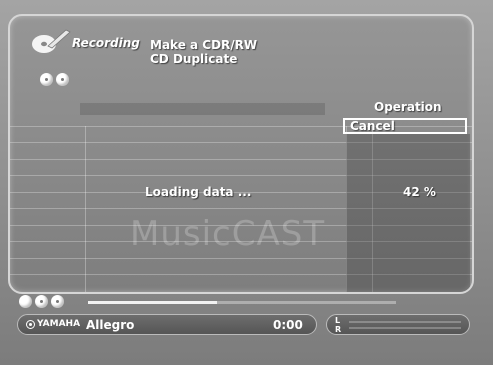 The height and width of the screenshot is (365, 493). What do you see at coordinates (41, 301) in the screenshot?
I see `transport-dots-icon` at bounding box center [41, 301].